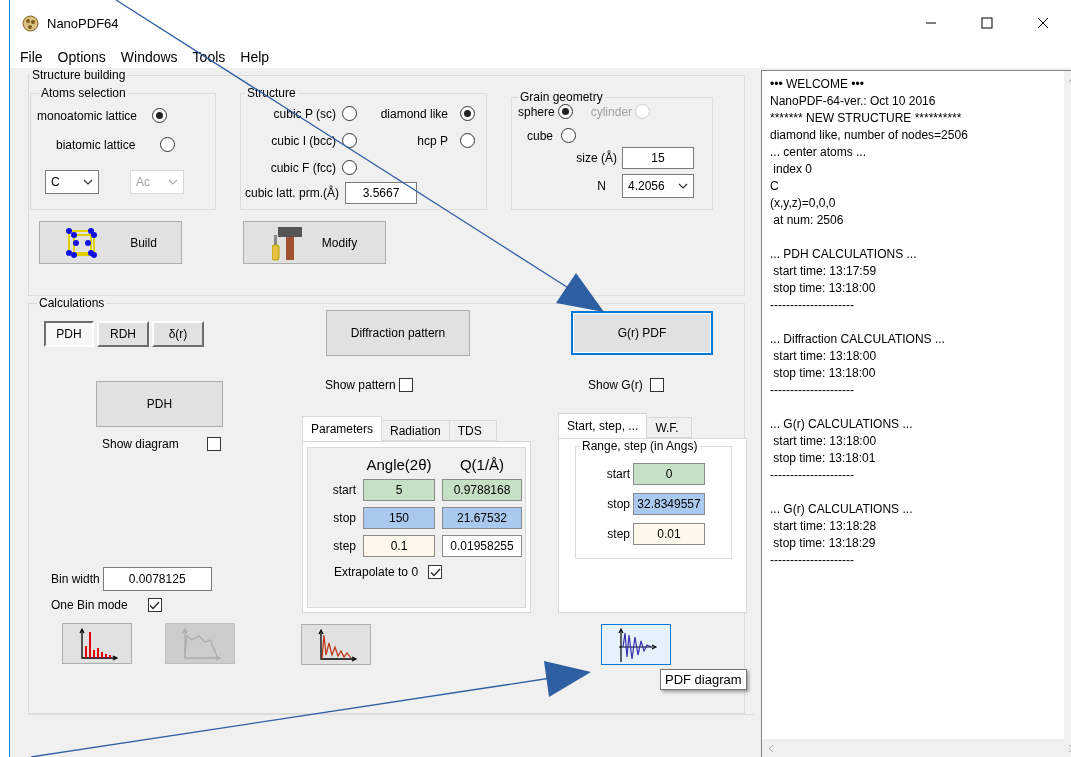 This screenshot has width=1071, height=757. Describe the element at coordinates (75, 579) in the screenshot. I see `field-label: Bin width` at that location.